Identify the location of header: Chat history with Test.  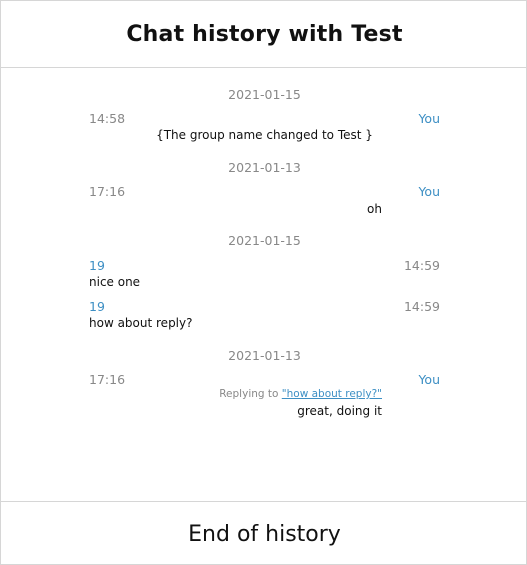
(264, 34).